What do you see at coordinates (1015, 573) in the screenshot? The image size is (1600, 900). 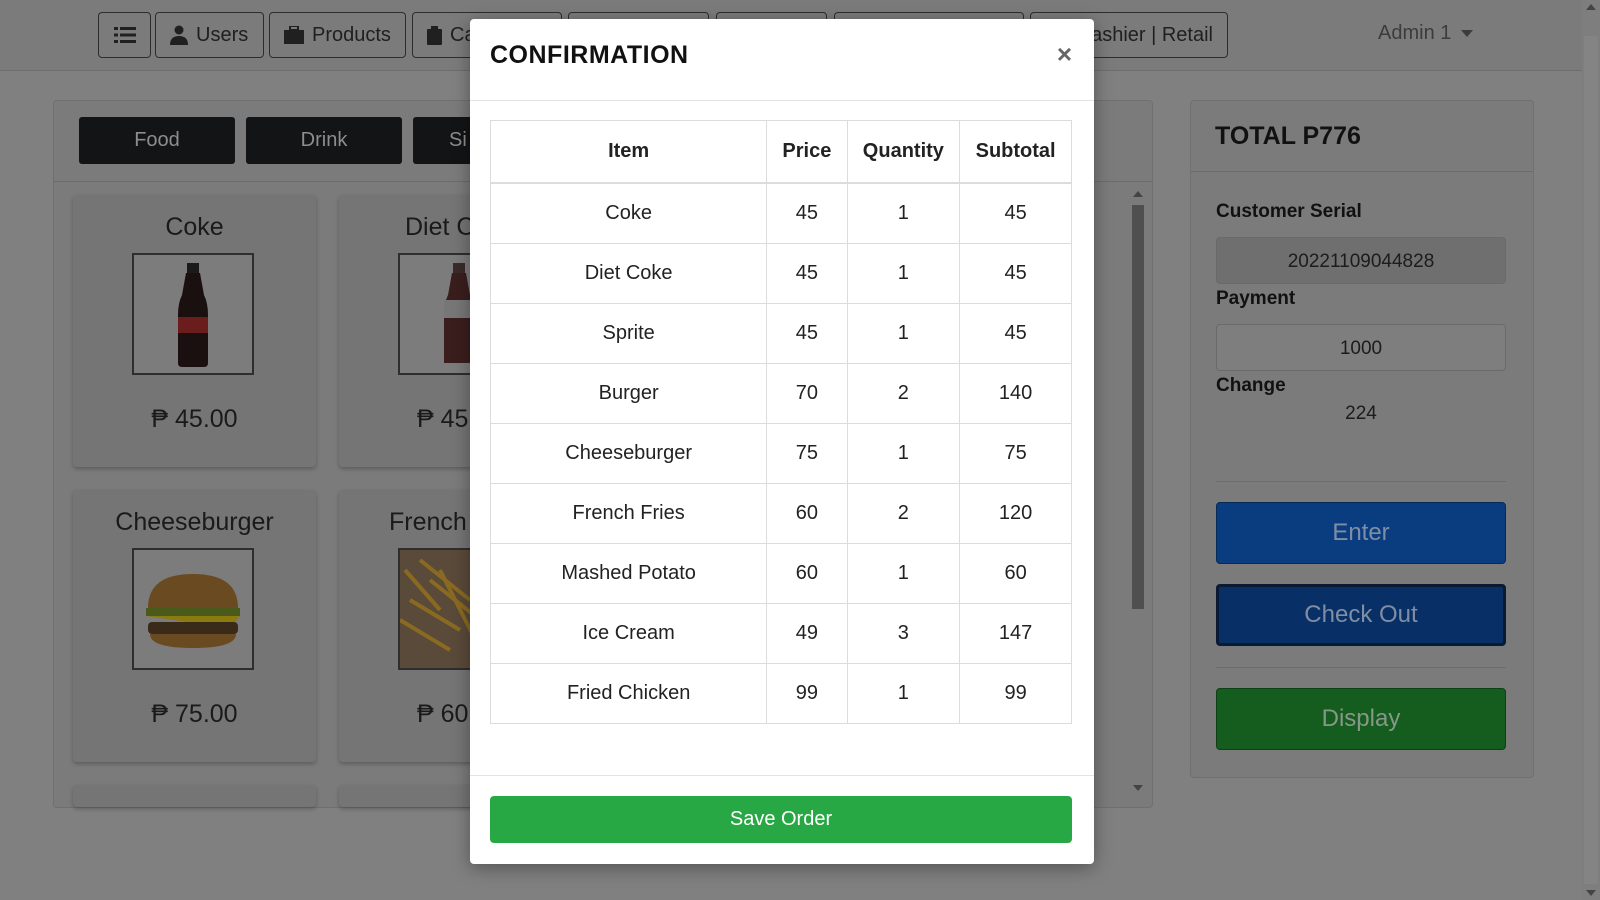 I see `subtotal-cell: 60` at bounding box center [1015, 573].